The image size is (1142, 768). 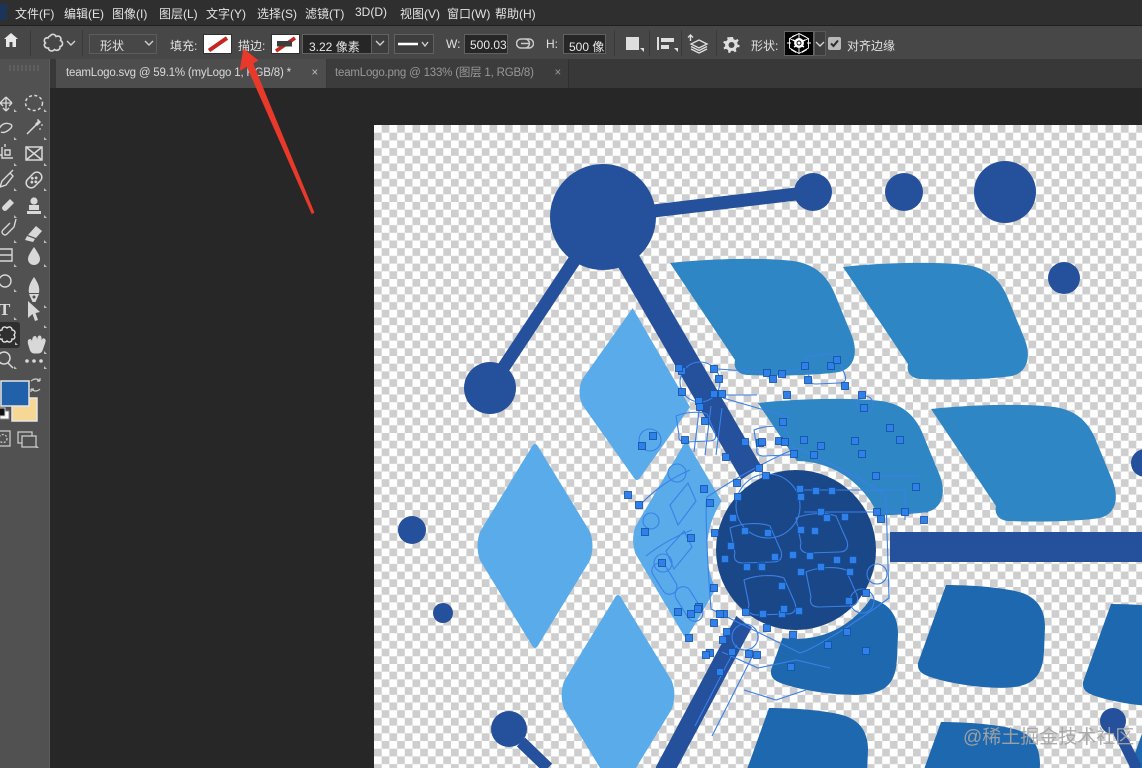 What do you see at coordinates (1048, 737) in the screenshot?
I see `svg-text: @稀土掘金技术社区` at bounding box center [1048, 737].